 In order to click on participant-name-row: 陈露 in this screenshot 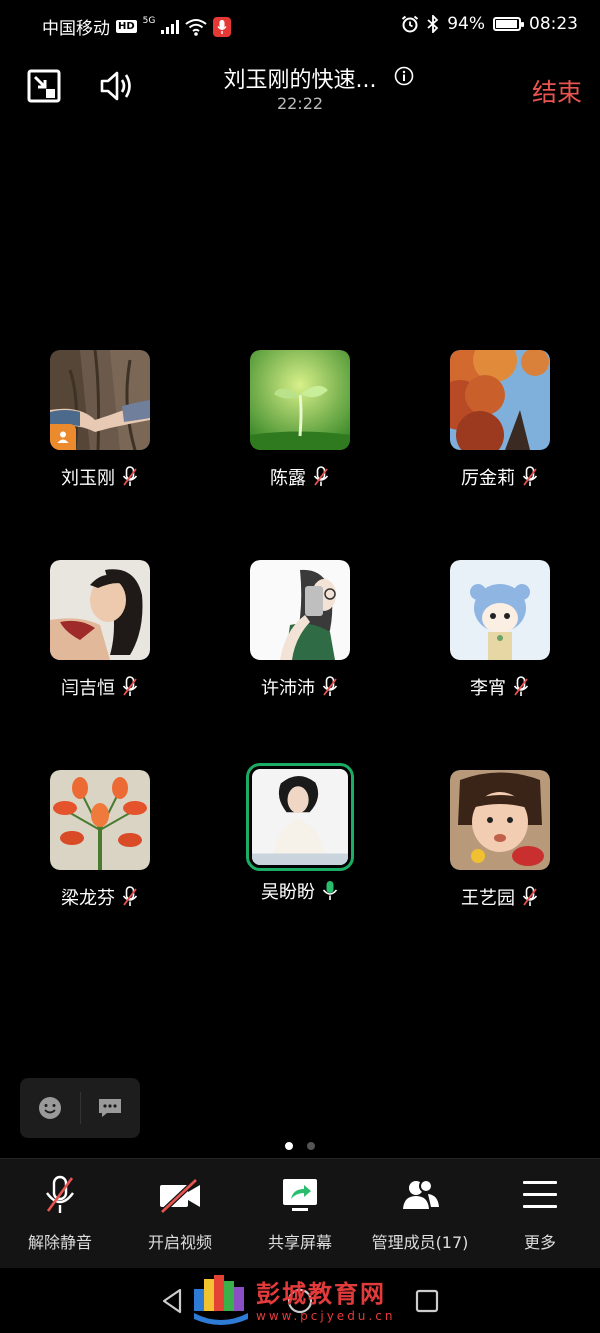, I will do `click(300, 477)`.